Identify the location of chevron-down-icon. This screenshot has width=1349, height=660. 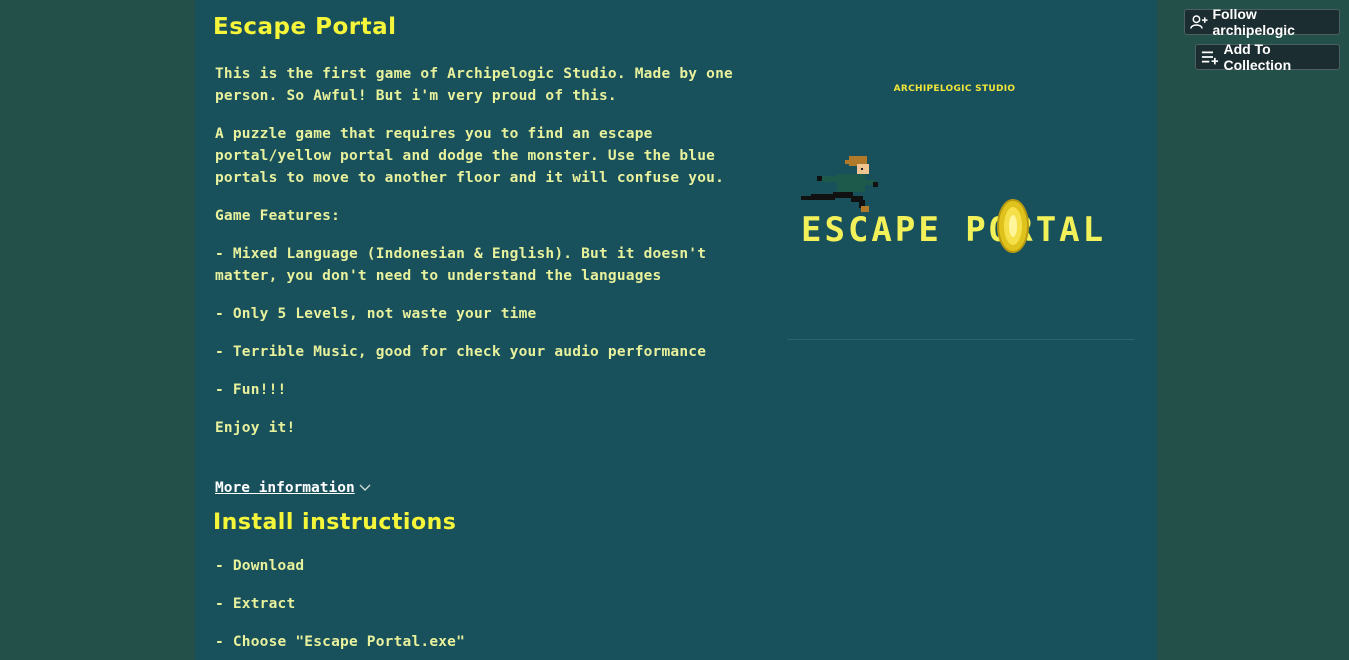
(365, 488).